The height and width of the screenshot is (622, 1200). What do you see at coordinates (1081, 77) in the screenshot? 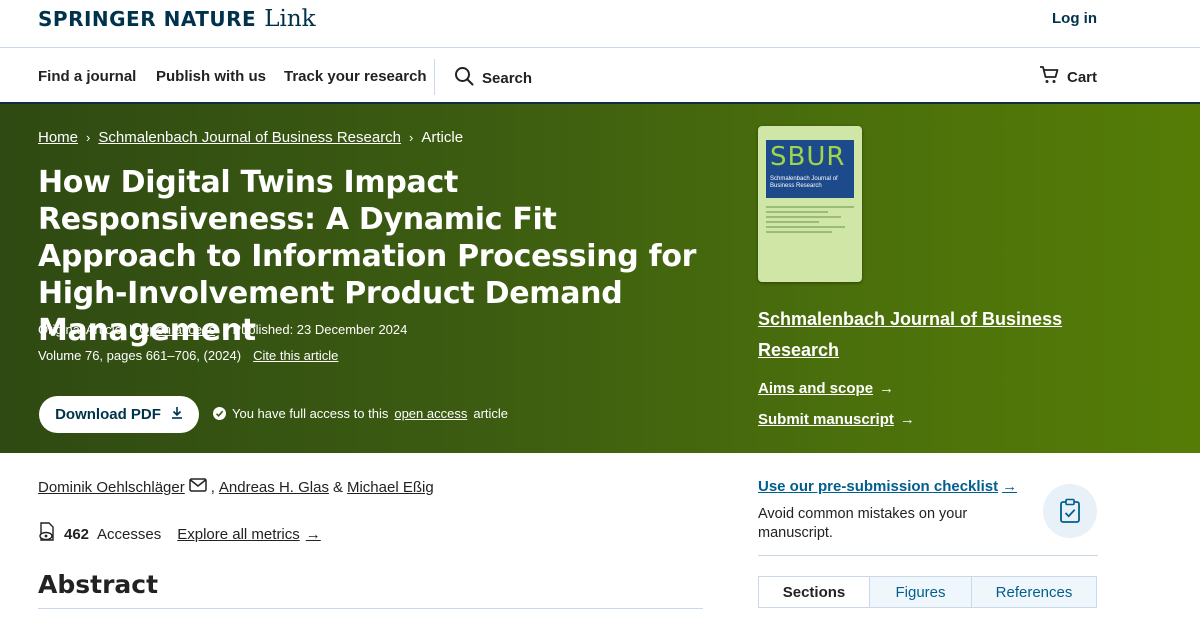
I see `cart-label: Cart` at bounding box center [1081, 77].